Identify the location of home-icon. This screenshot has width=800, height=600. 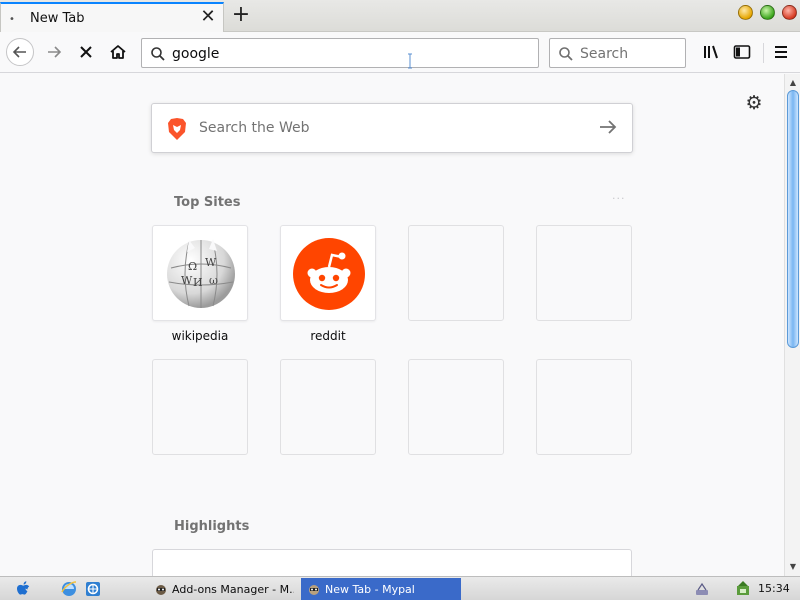
(118, 52).